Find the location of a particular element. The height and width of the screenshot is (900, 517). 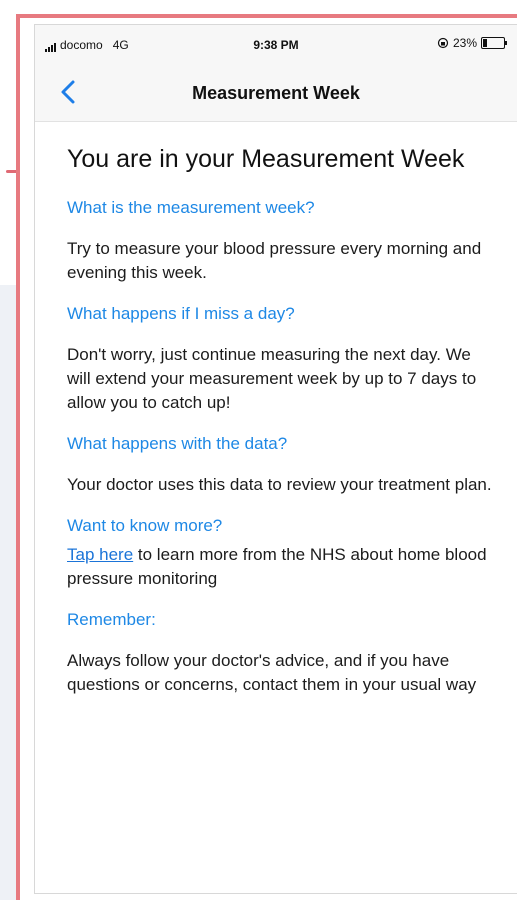

nav-title: Measurement Week is located at coordinates (276, 93).